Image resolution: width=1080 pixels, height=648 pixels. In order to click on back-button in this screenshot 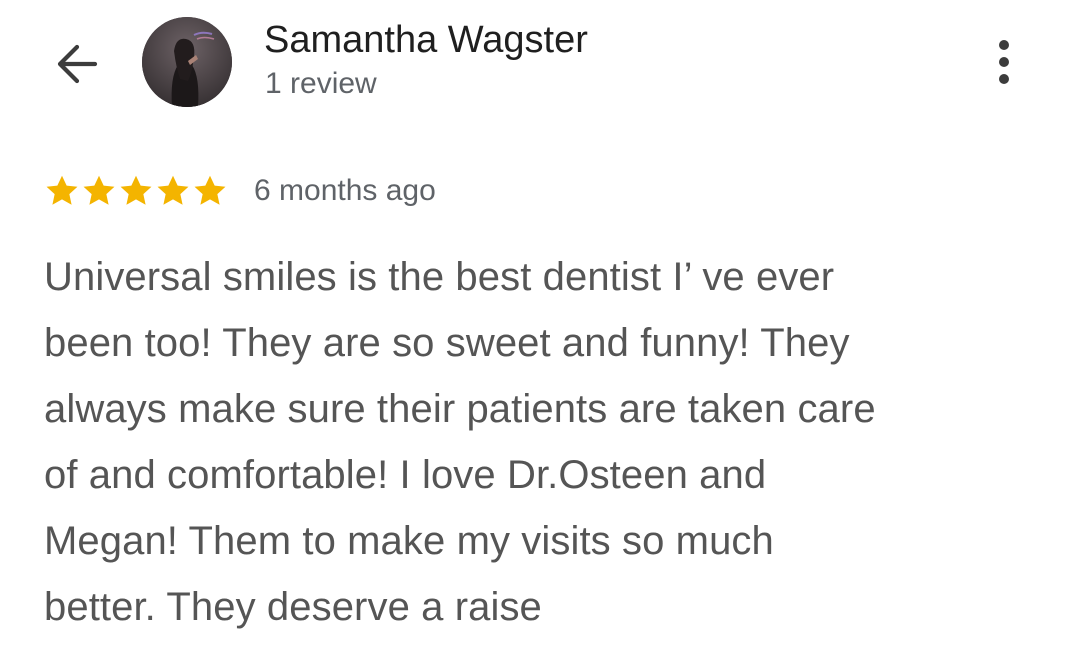, I will do `click(77, 64)`.